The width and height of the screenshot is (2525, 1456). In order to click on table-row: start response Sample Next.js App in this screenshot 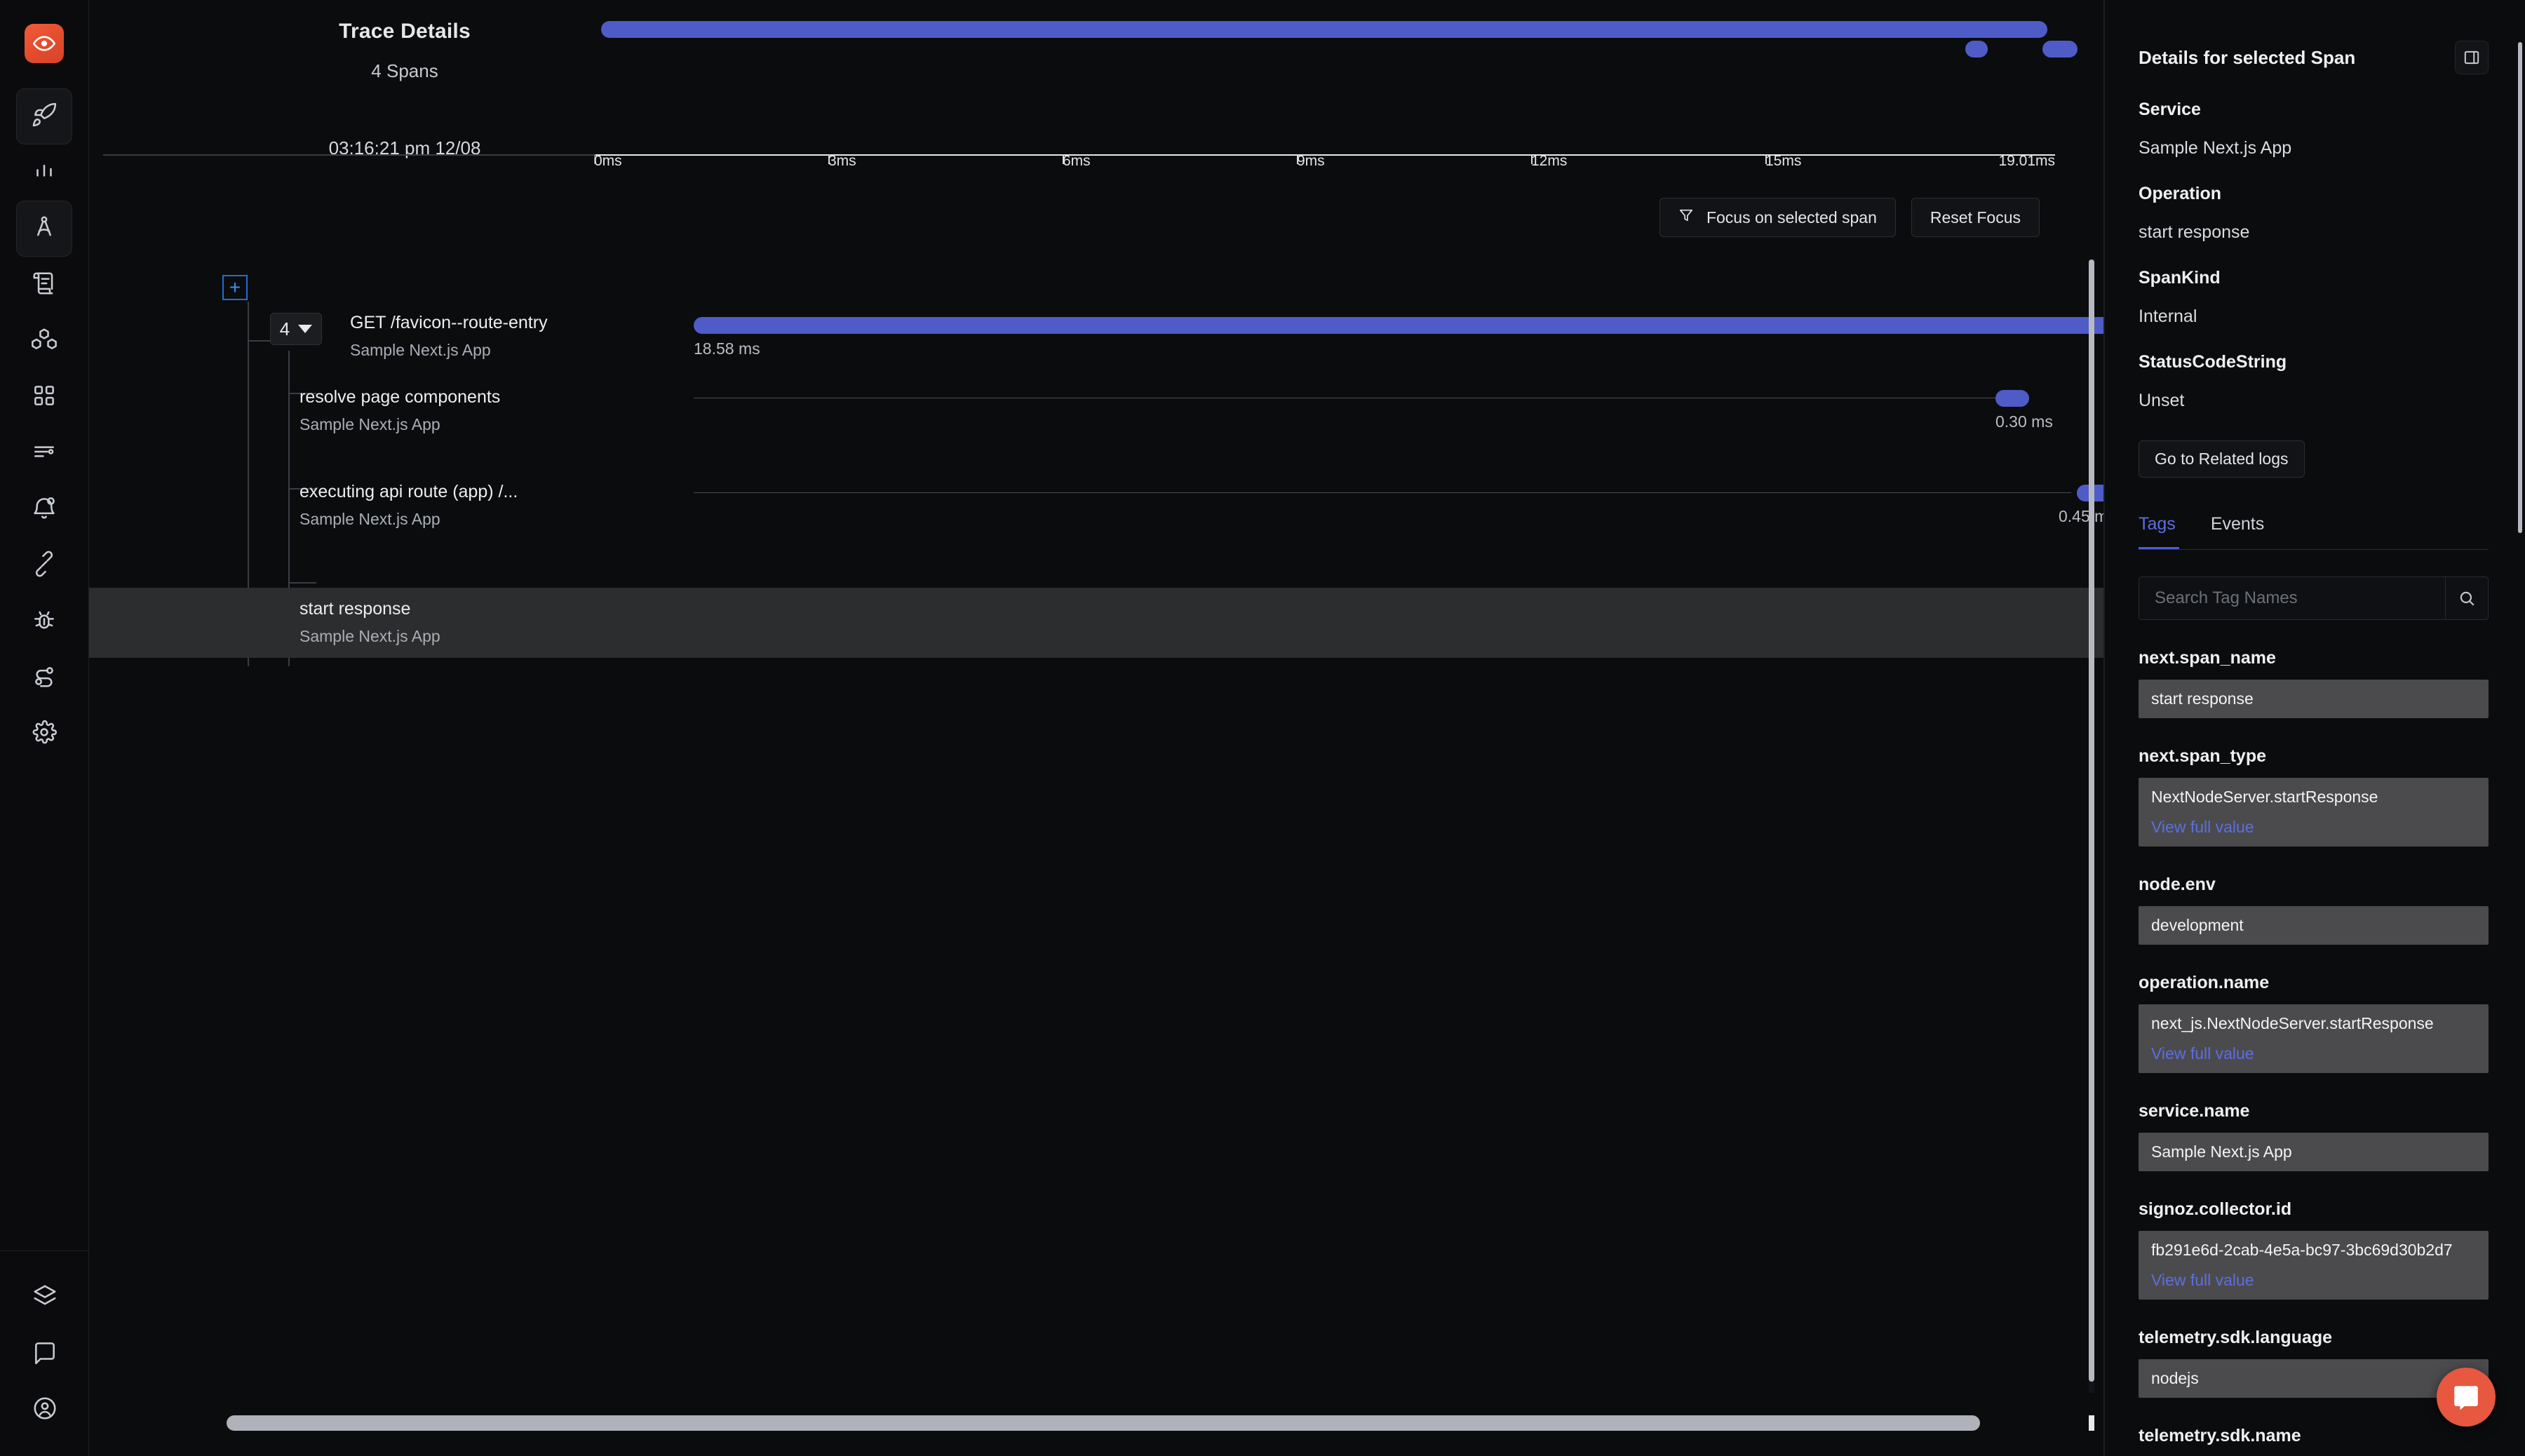, I will do `click(1096, 623)`.